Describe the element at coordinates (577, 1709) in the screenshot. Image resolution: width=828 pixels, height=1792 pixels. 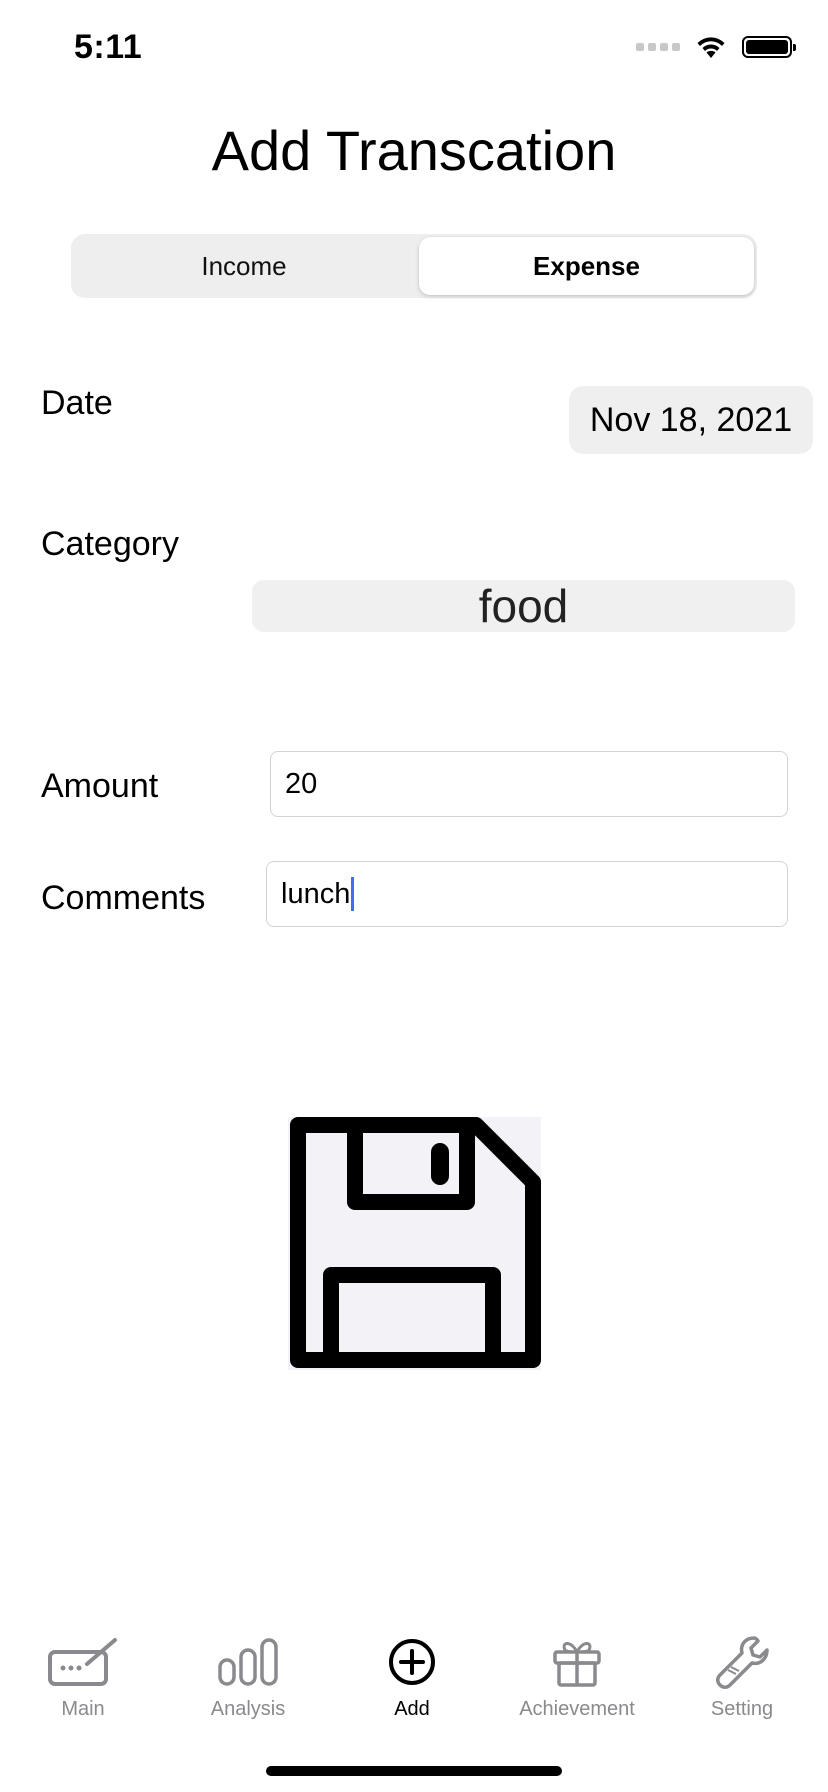
I see `tab-achievement-label: Achievement` at that location.